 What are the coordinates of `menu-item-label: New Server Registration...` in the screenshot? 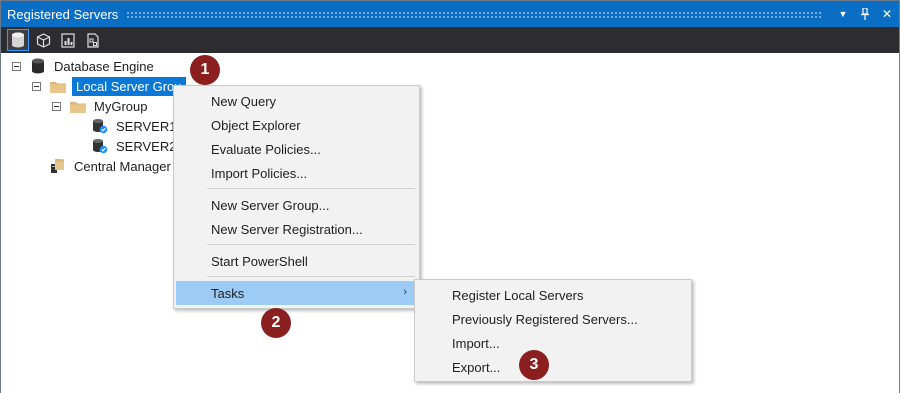 It's located at (287, 229).